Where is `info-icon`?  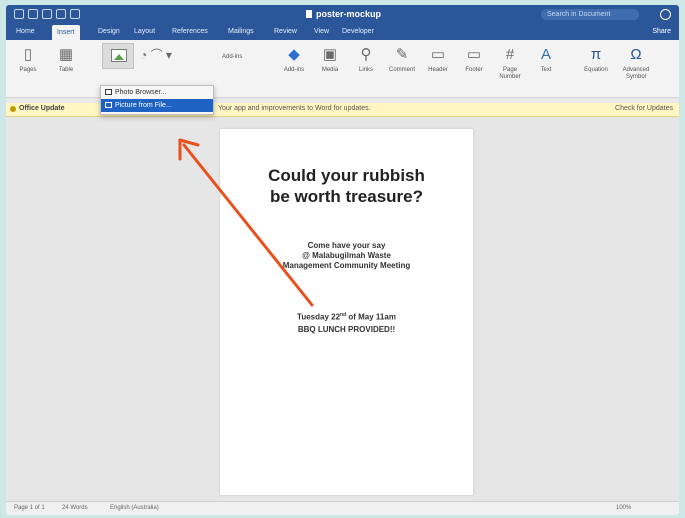 info-icon is located at coordinates (13, 109).